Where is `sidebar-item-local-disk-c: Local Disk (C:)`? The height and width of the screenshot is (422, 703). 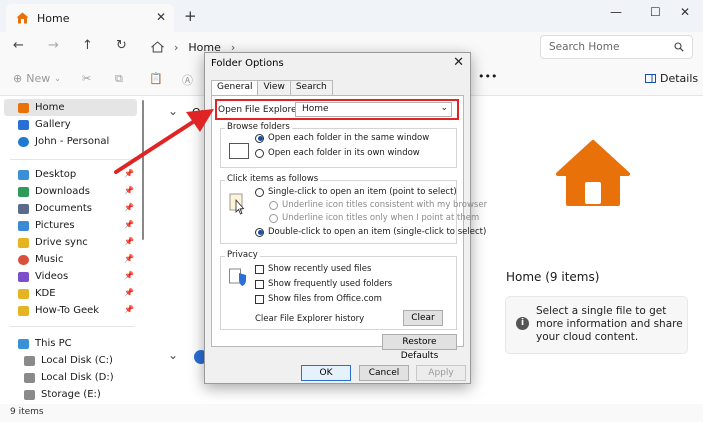 sidebar-item-local-disk-c: Local Disk (C:) is located at coordinates (70, 360).